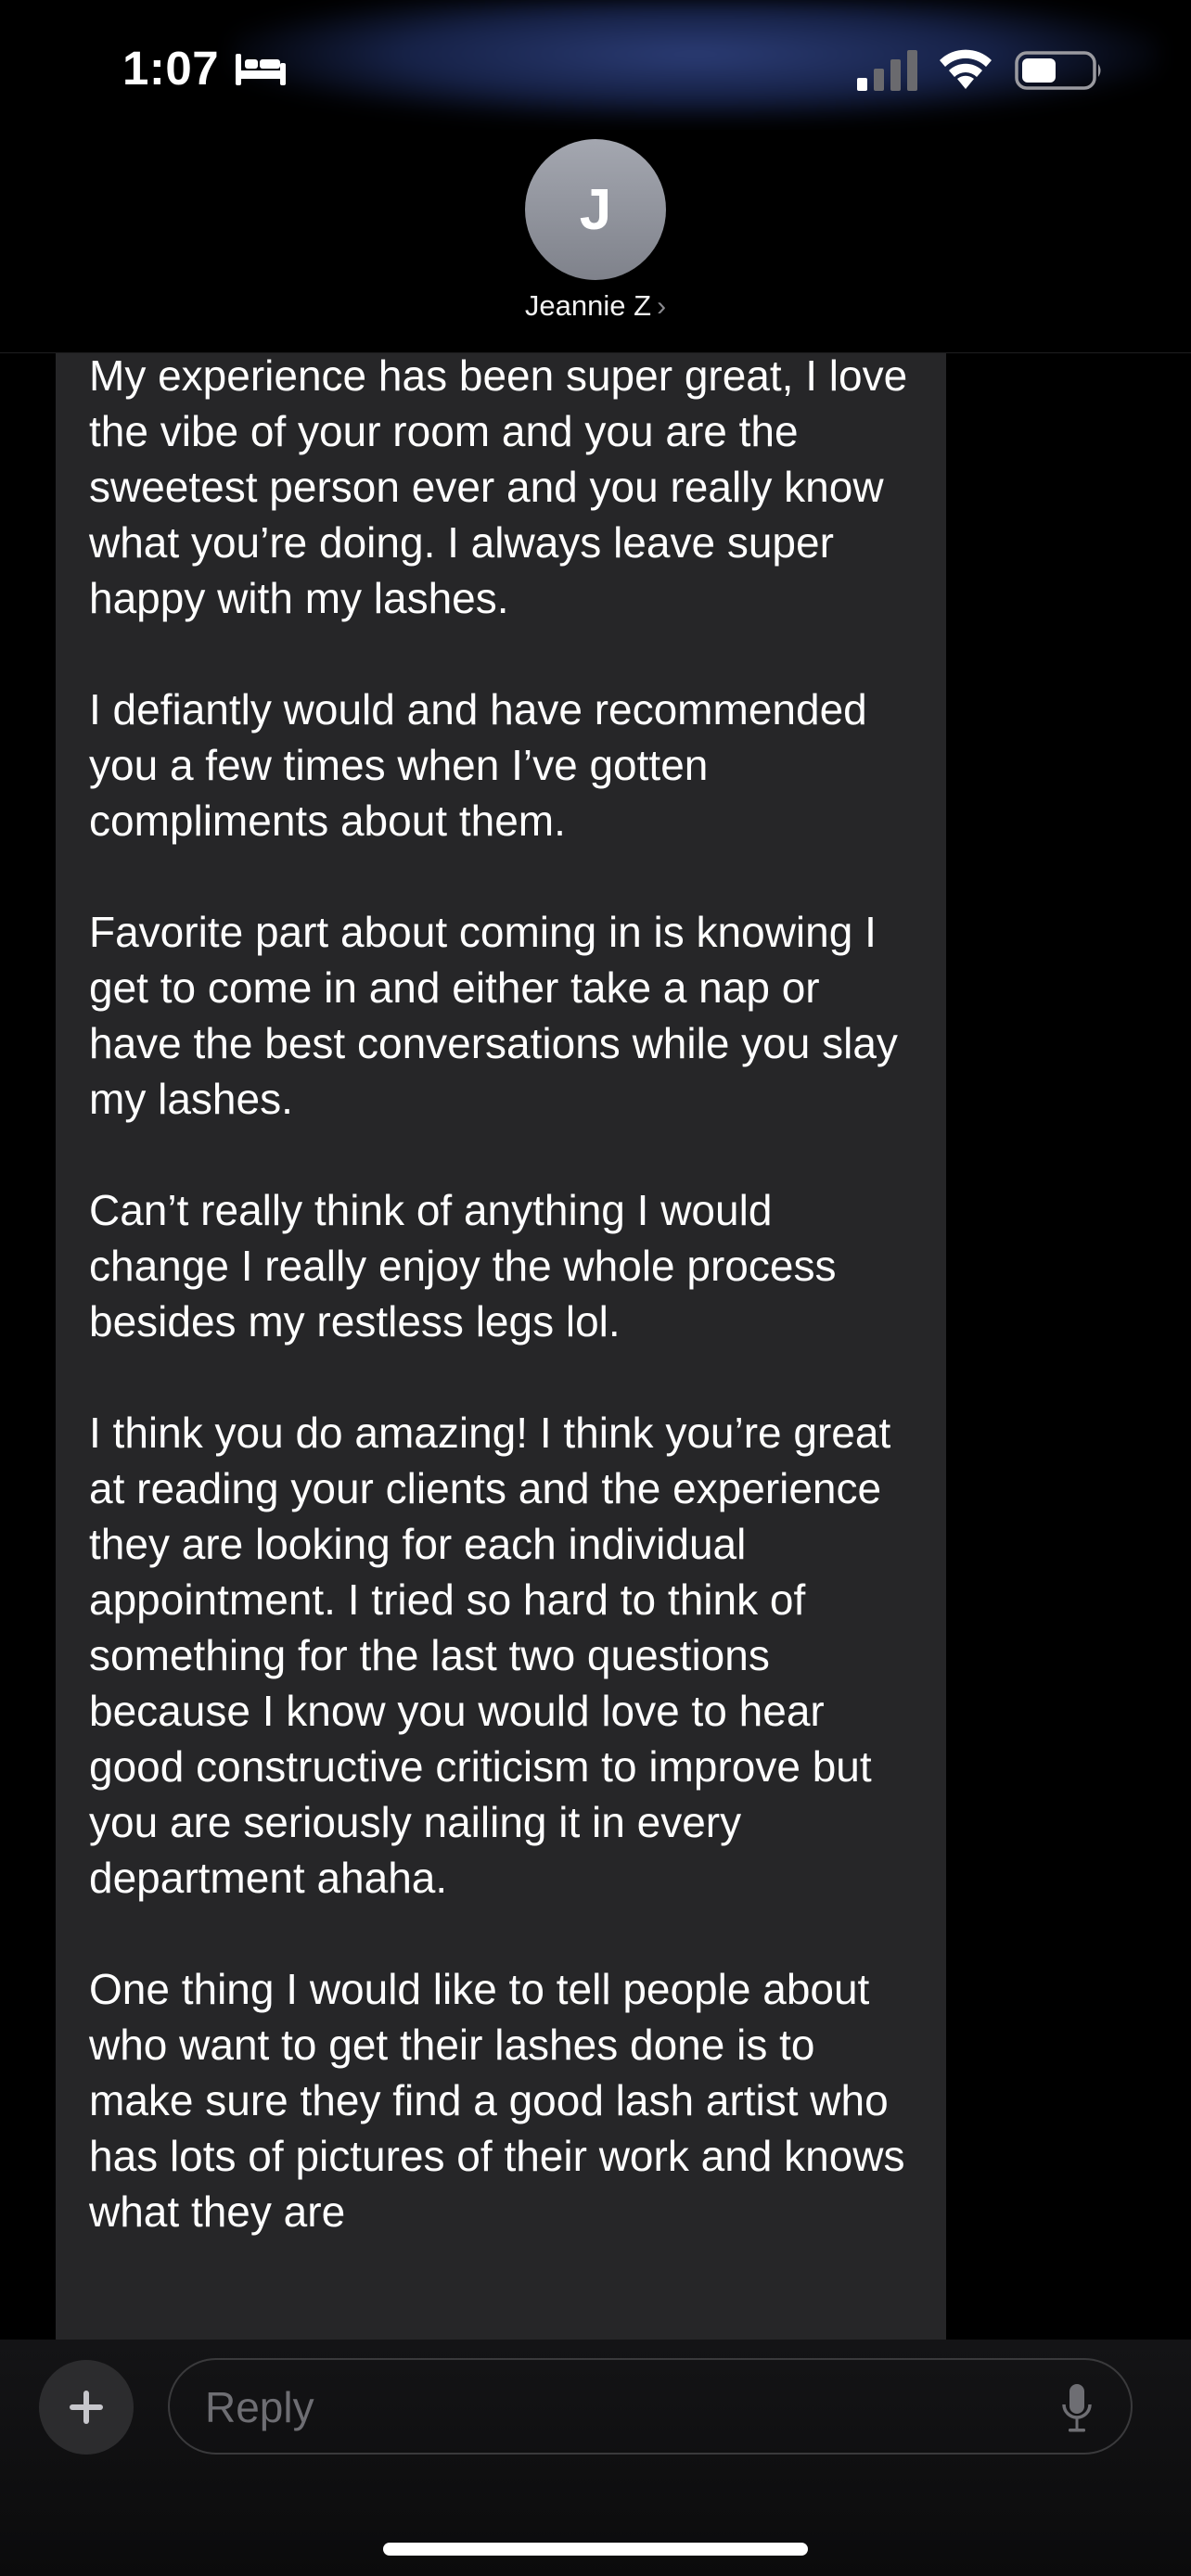  Describe the element at coordinates (1058, 71) in the screenshot. I see `battery-icon` at that location.